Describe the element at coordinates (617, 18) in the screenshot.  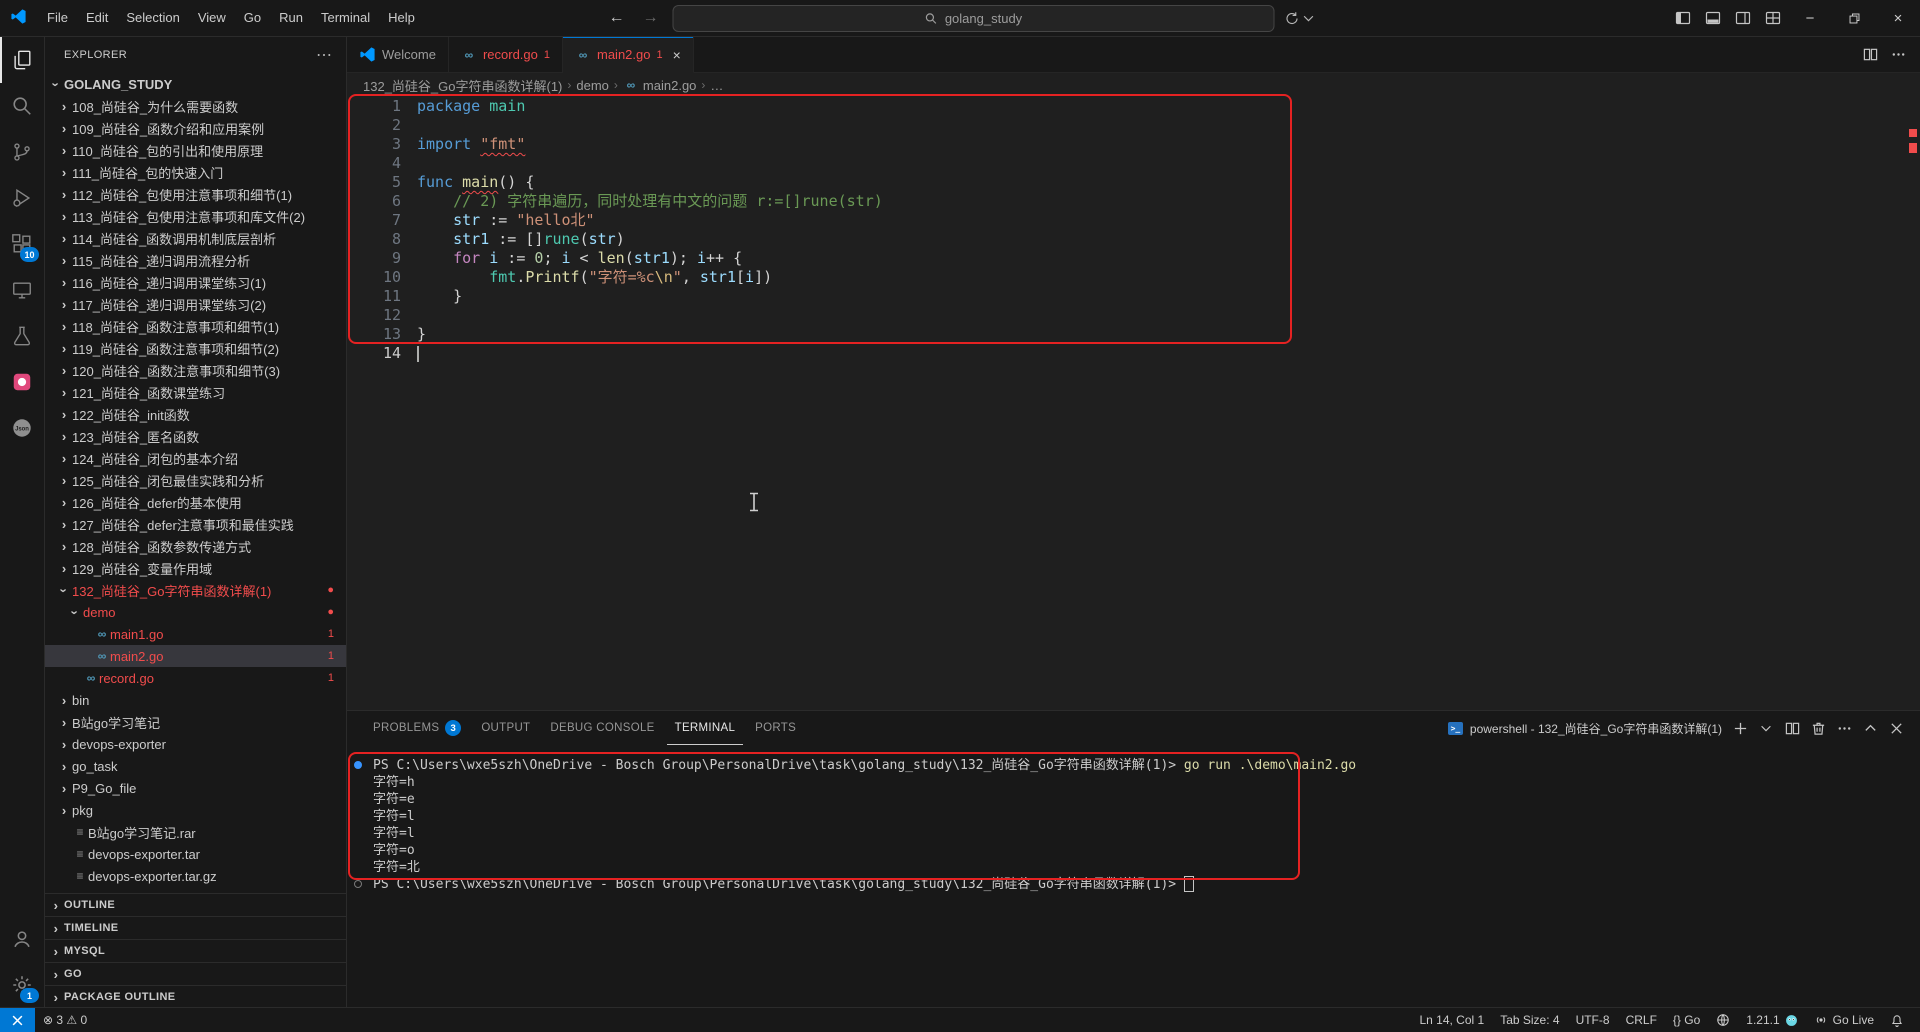
I see `back-icon: ←` at that location.